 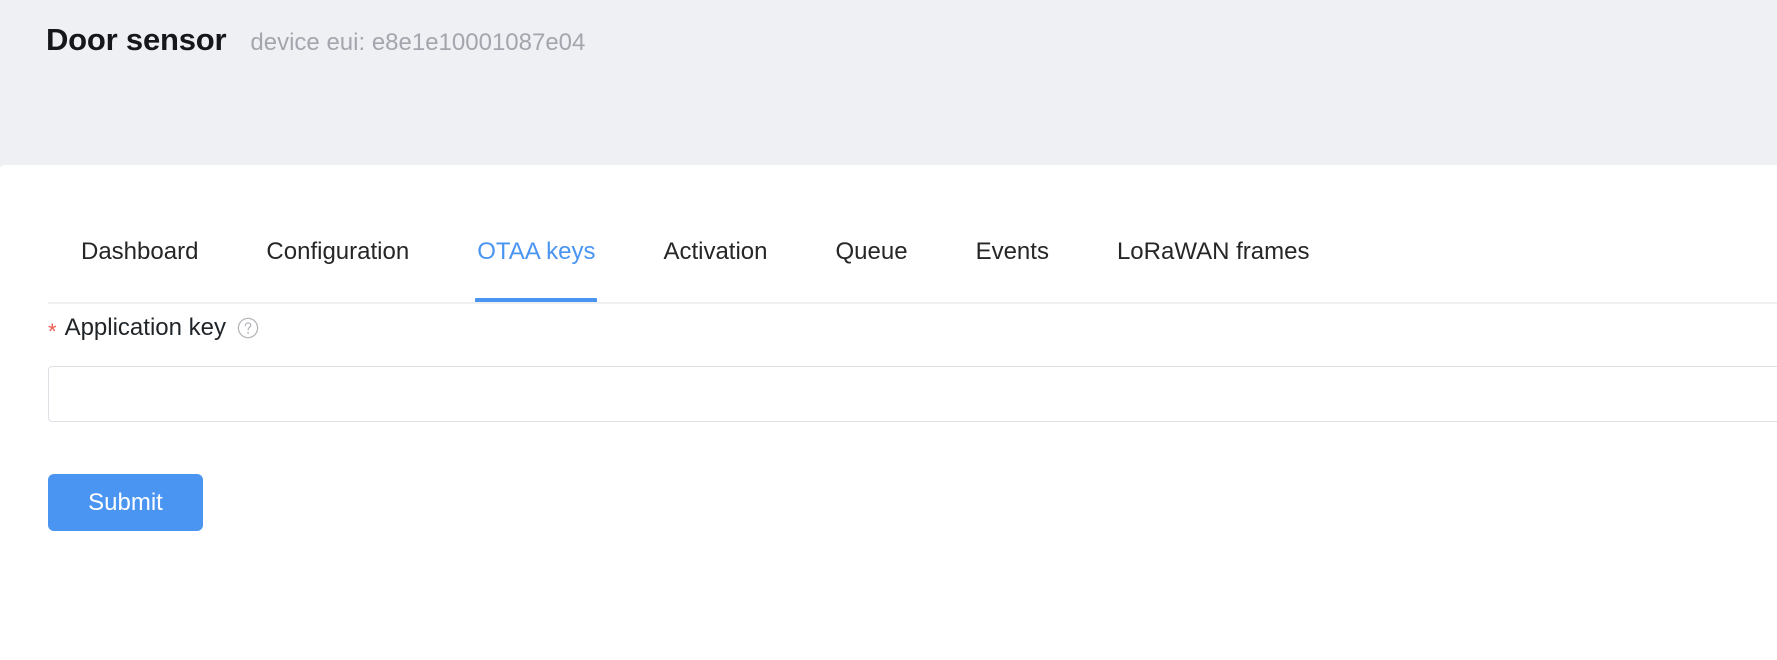 I want to click on required-asterisk-icon: *, so click(x=52, y=331).